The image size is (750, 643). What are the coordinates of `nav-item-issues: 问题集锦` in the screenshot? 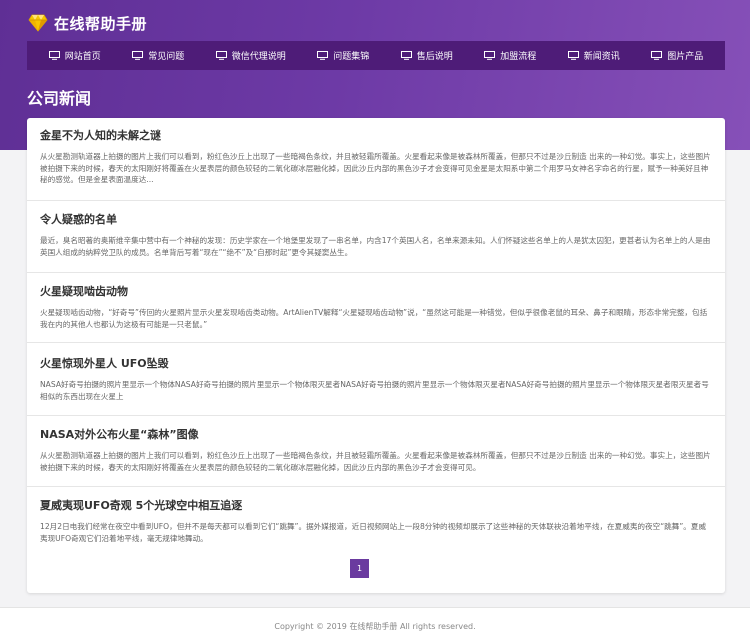 It's located at (343, 55).